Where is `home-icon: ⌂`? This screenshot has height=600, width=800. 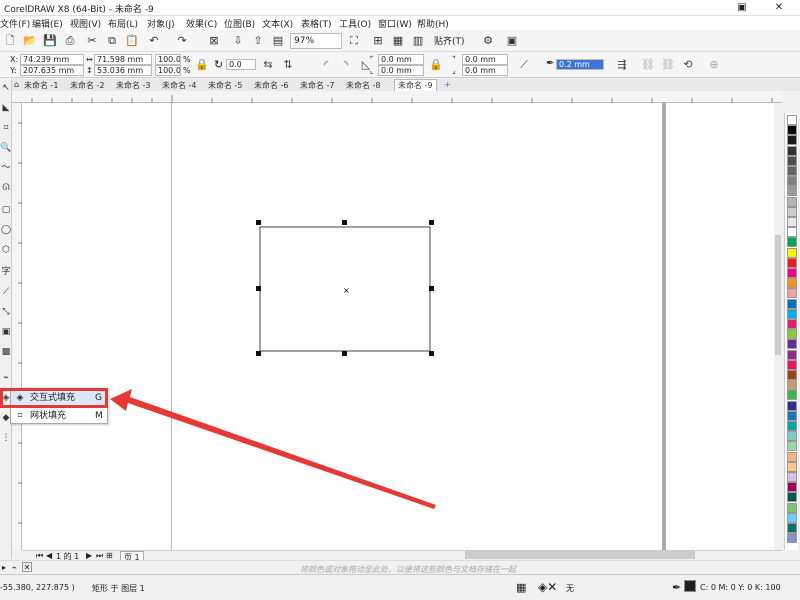 home-icon: ⌂ is located at coordinates (16, 84).